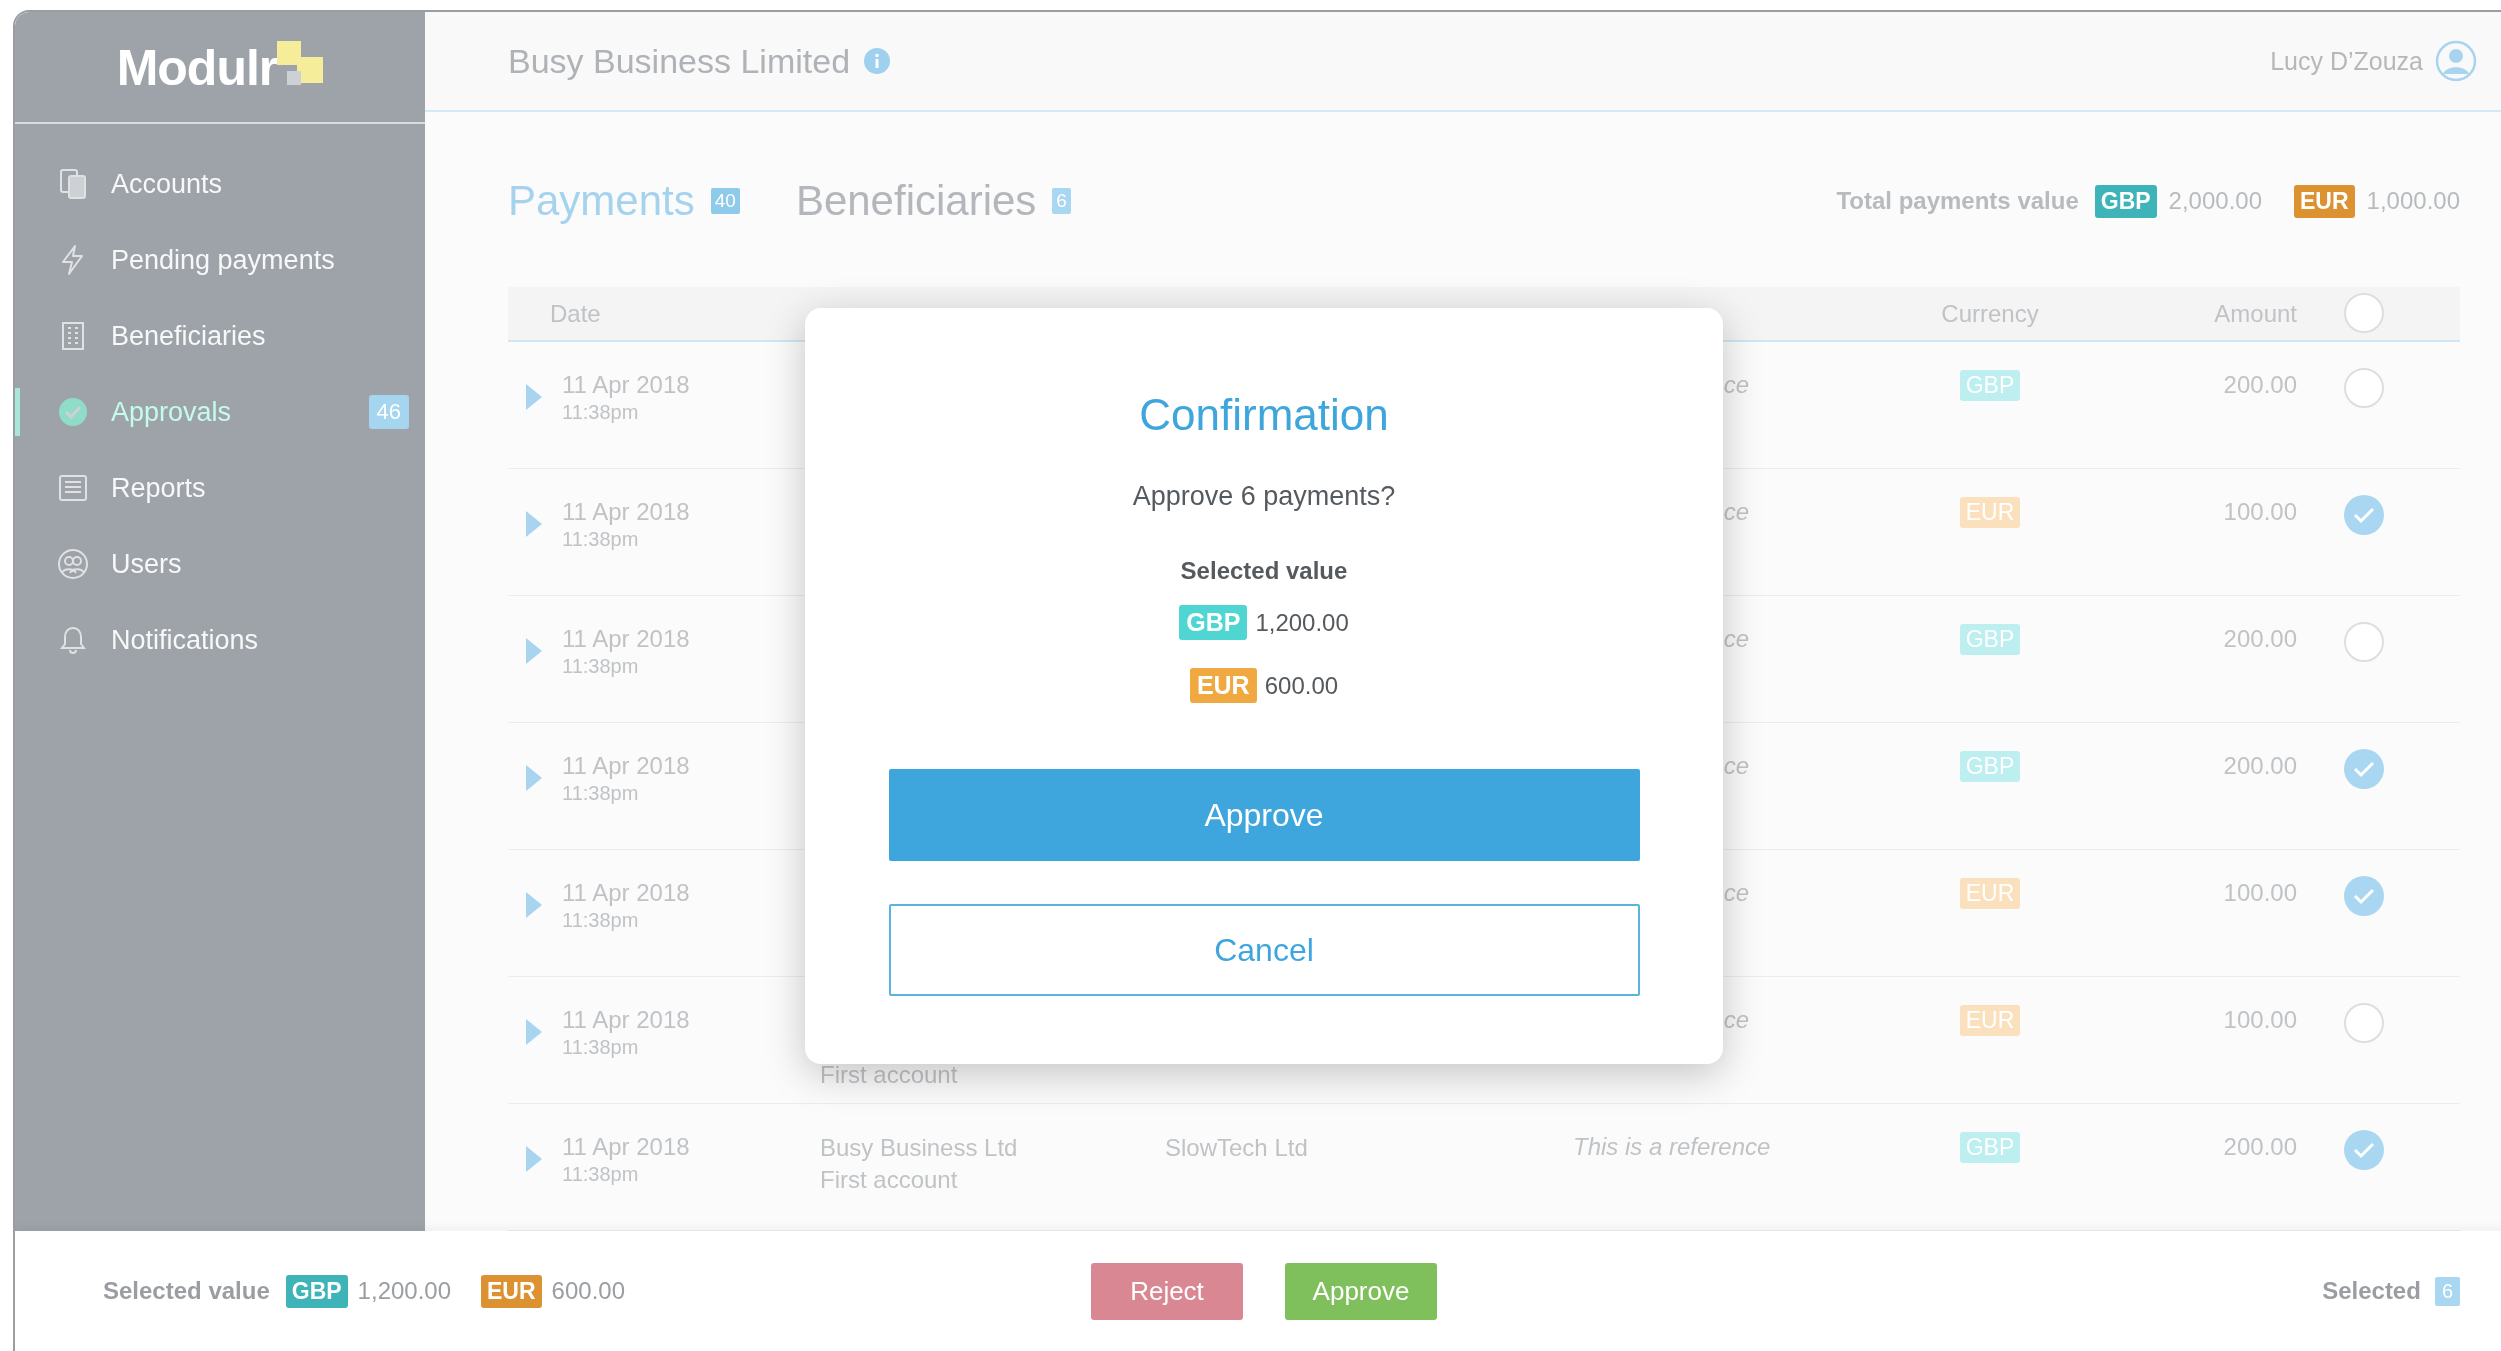 This screenshot has height=1351, width=2501. I want to click on tab: Payments 40, so click(624, 201).